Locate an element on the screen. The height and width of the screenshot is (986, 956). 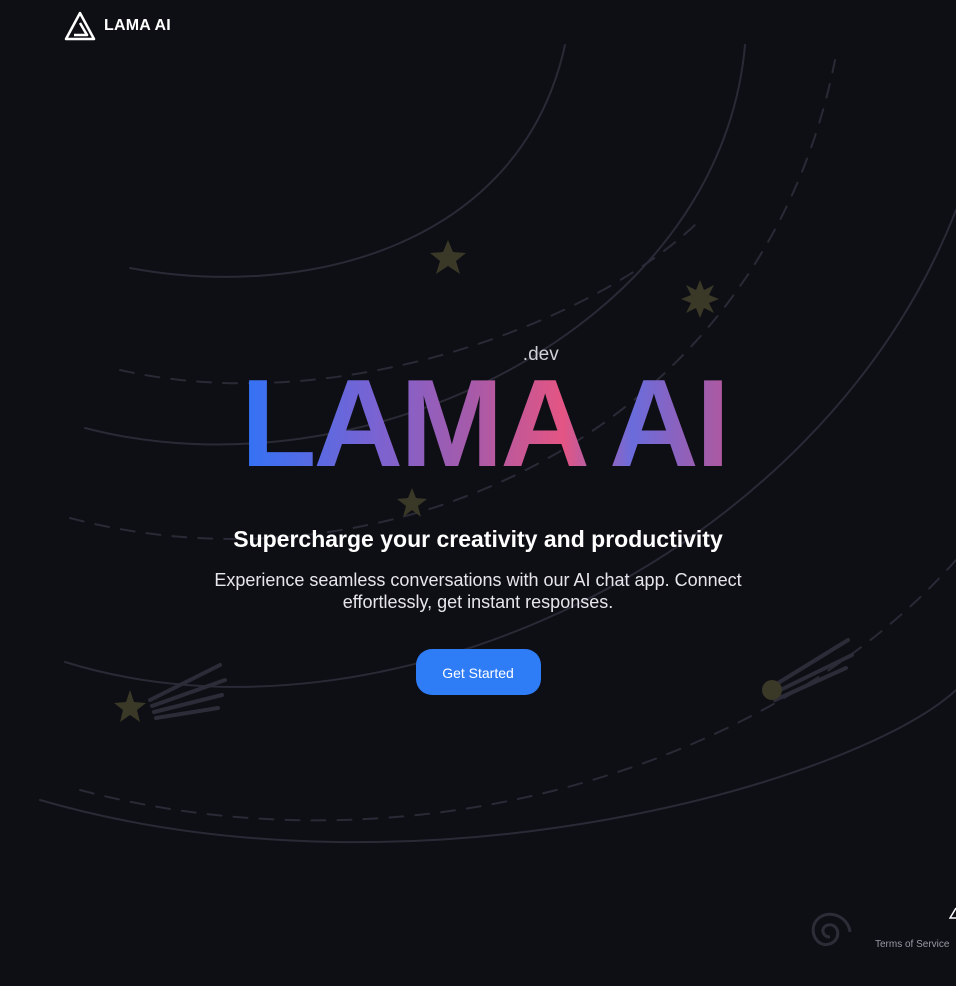
brand-title: LAMA AI is located at coordinates (484, 424).